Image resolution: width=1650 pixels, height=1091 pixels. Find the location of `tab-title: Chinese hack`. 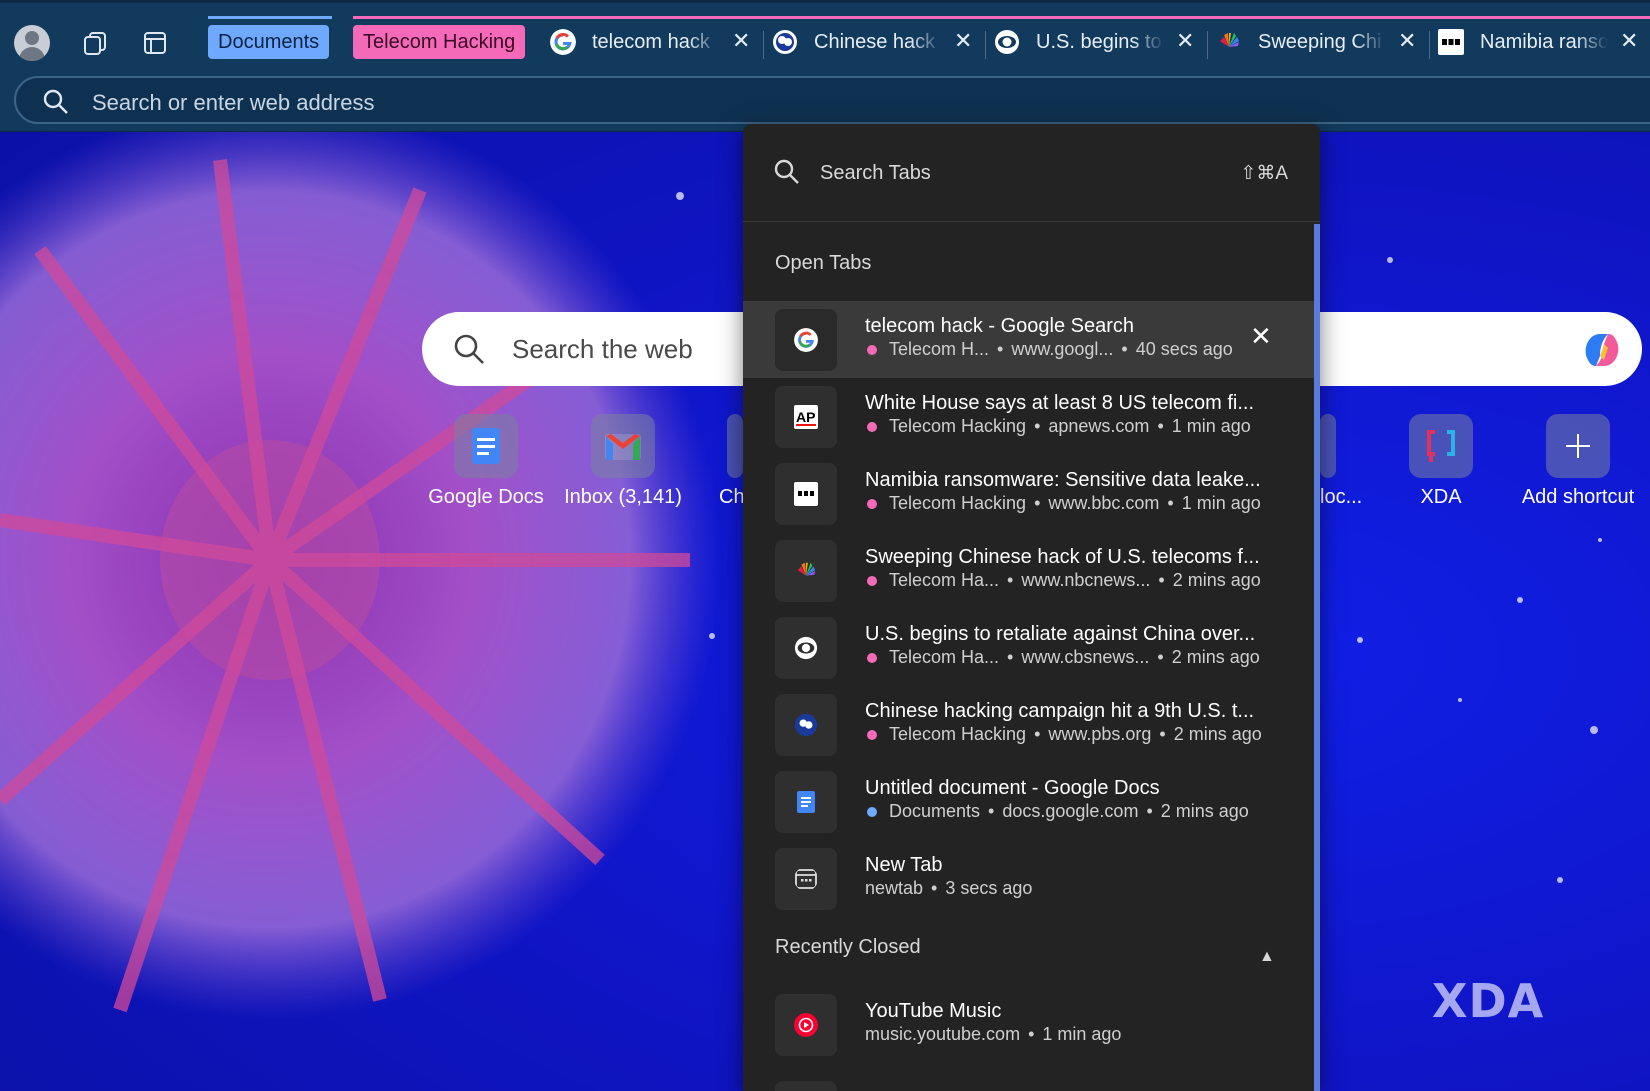

tab-title: Chinese hack is located at coordinates (875, 42).